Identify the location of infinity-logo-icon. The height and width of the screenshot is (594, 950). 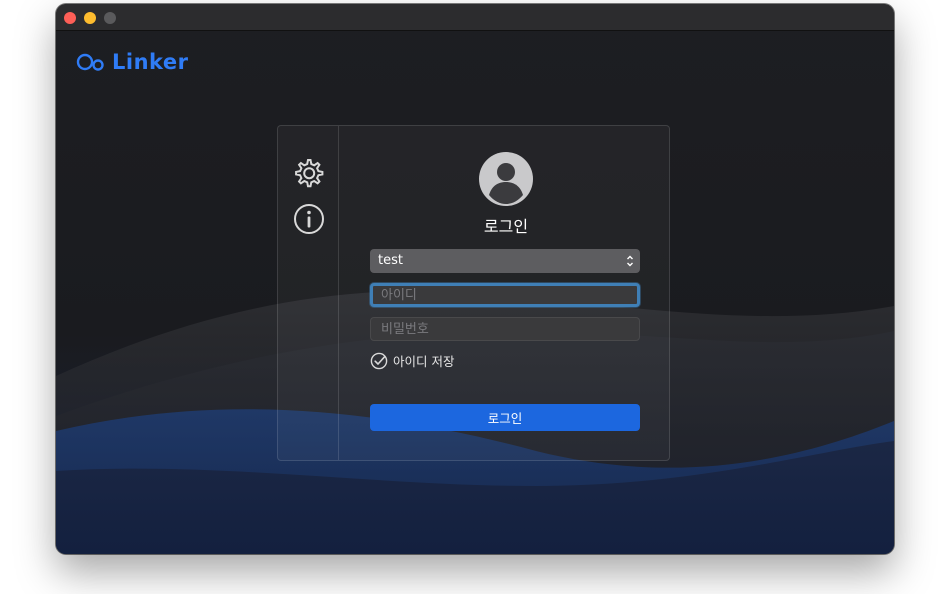
(90, 62).